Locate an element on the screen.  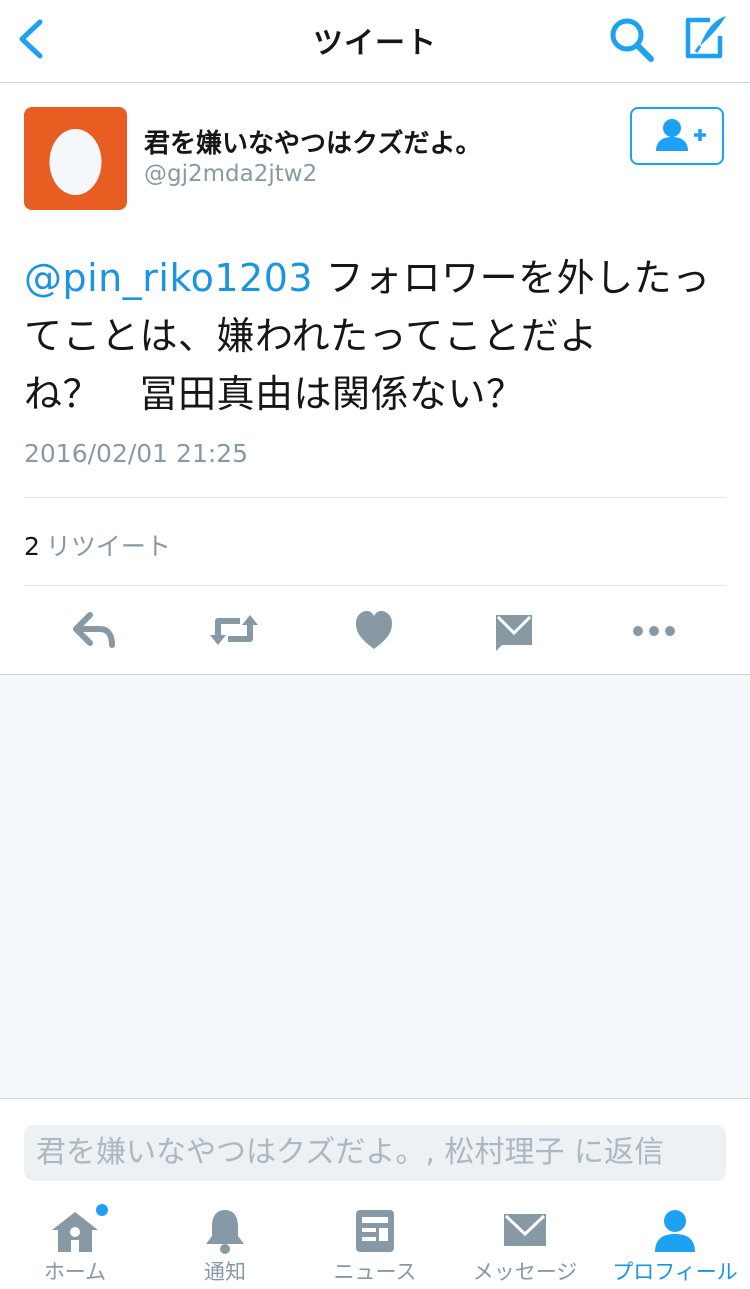
compose-icon is located at coordinates (705, 37).